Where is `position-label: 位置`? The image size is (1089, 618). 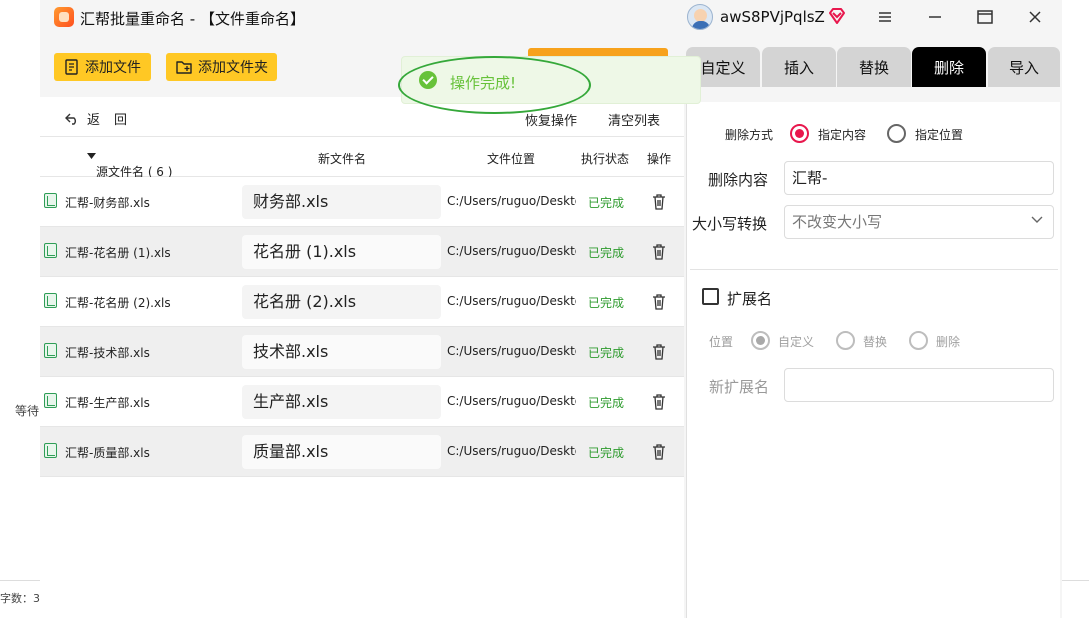 position-label: 位置 is located at coordinates (721, 342).